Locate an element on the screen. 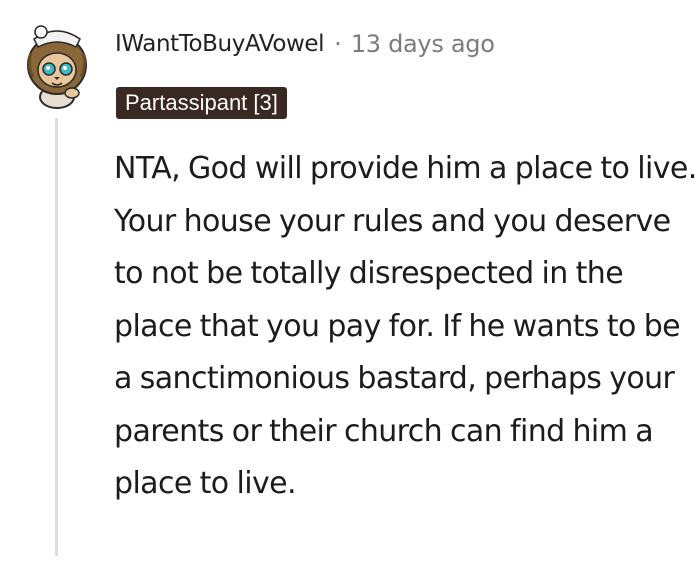  username-link: IWantToBuyAVowel is located at coordinates (220, 44).